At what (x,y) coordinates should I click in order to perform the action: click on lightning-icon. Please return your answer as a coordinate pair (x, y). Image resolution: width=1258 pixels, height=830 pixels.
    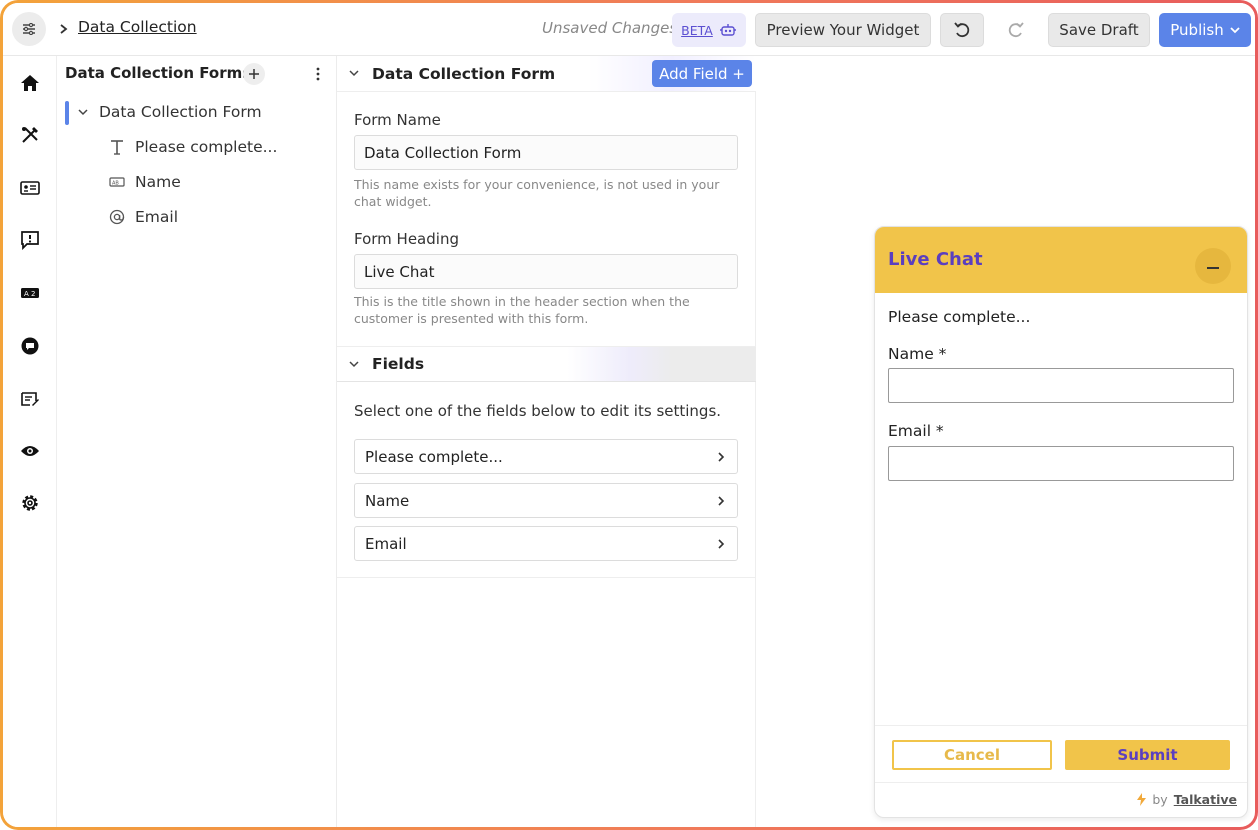
    Looking at the image, I should click on (1142, 799).